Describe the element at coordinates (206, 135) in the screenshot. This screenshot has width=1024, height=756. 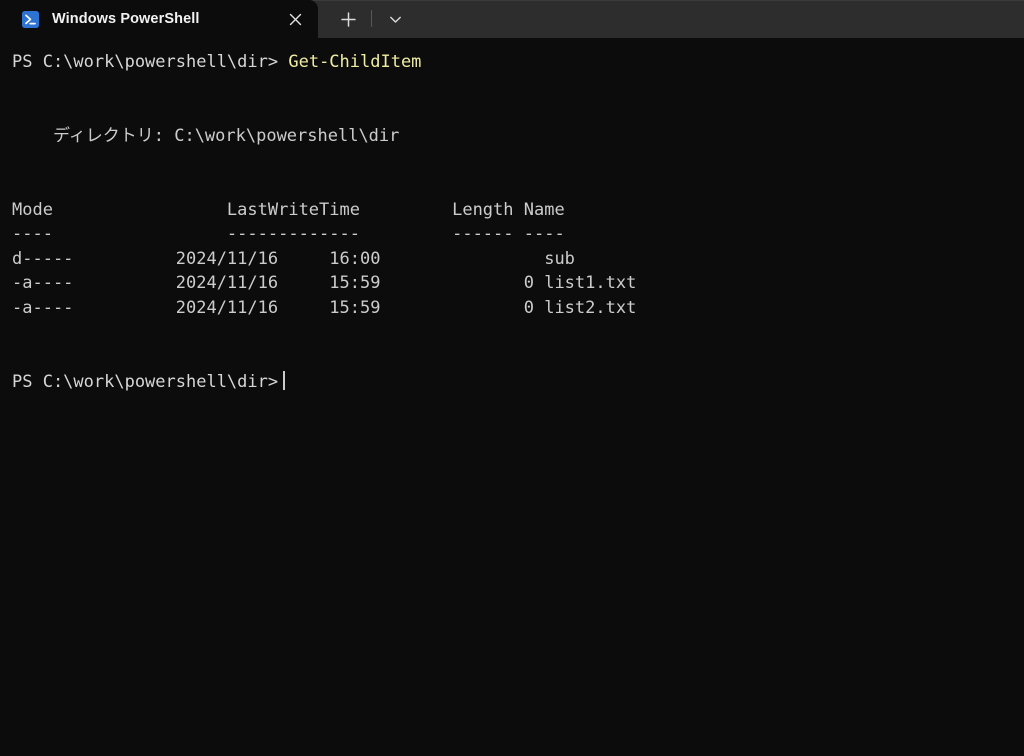
I see `directory-header: ディレクトリ: C:\work\powershell\dir` at that location.